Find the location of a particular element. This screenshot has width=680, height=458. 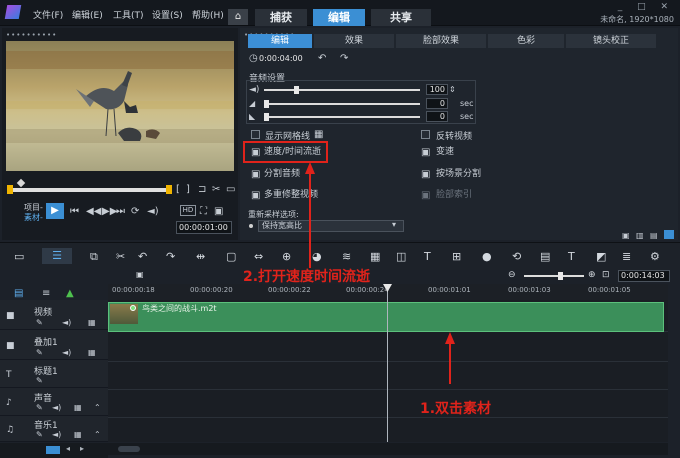

fade-icon: ⌃ is located at coordinates (97, 434).